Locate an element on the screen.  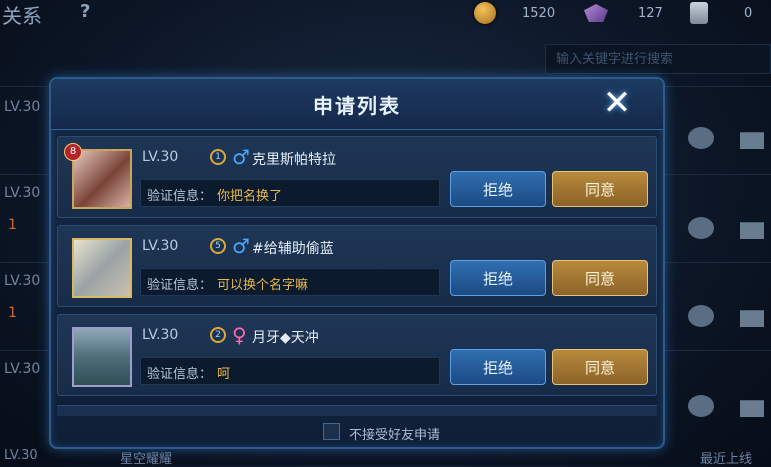
gold-coin-icon is located at coordinates (485, 13).